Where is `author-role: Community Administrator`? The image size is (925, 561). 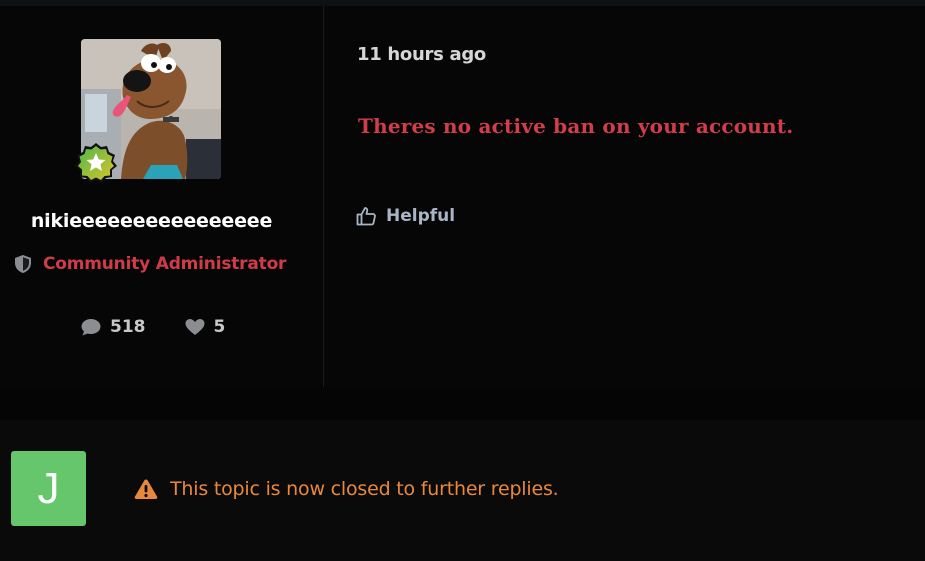
author-role: Community Administrator is located at coordinates (149, 264).